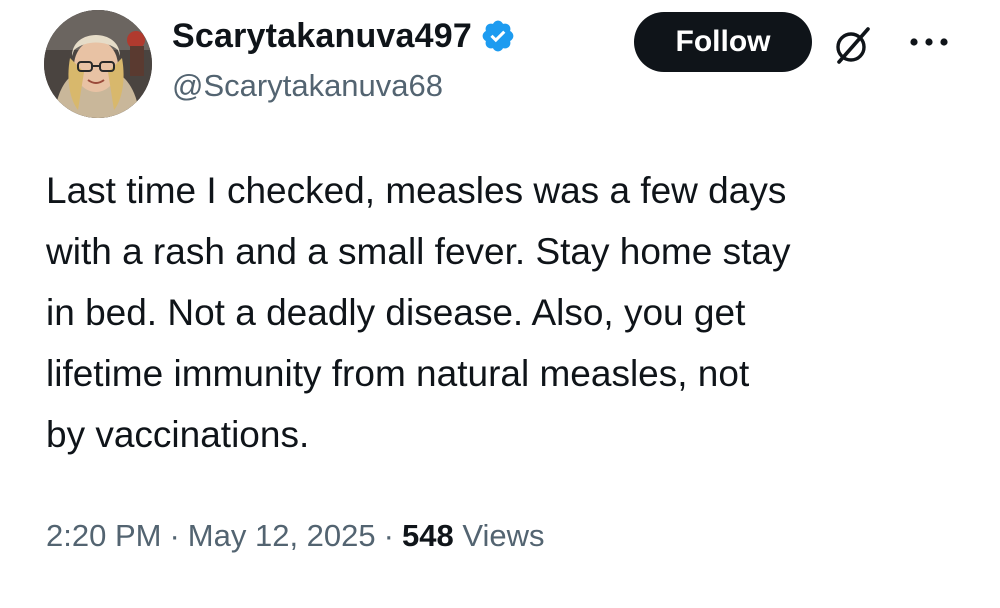 Image resolution: width=1000 pixels, height=608 pixels. Describe the element at coordinates (723, 42) in the screenshot. I see `follow-button: Follow` at that location.